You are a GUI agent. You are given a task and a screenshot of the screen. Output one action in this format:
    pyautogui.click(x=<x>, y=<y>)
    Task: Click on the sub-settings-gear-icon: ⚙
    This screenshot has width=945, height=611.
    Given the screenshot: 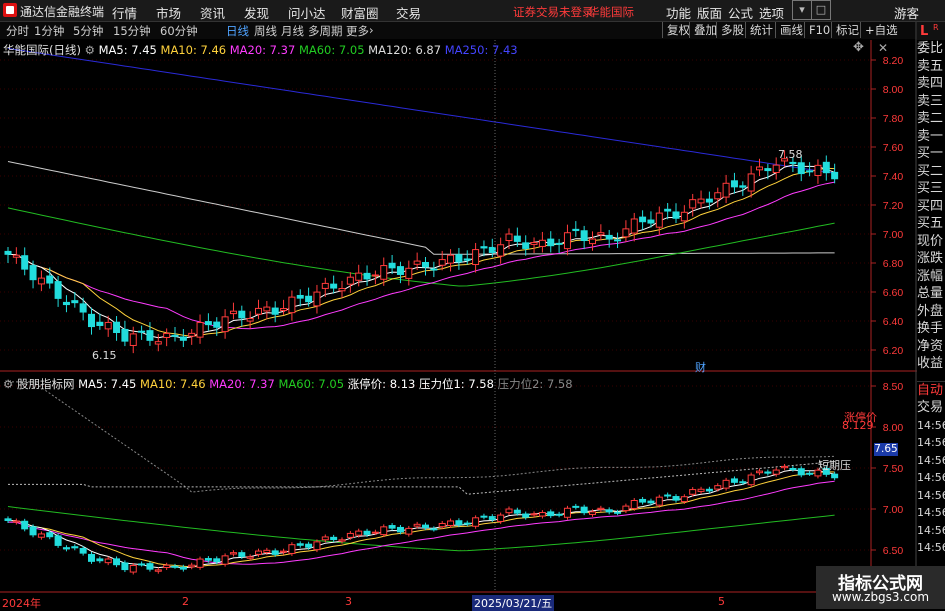 What is the action you would take?
    pyautogui.click(x=8, y=384)
    